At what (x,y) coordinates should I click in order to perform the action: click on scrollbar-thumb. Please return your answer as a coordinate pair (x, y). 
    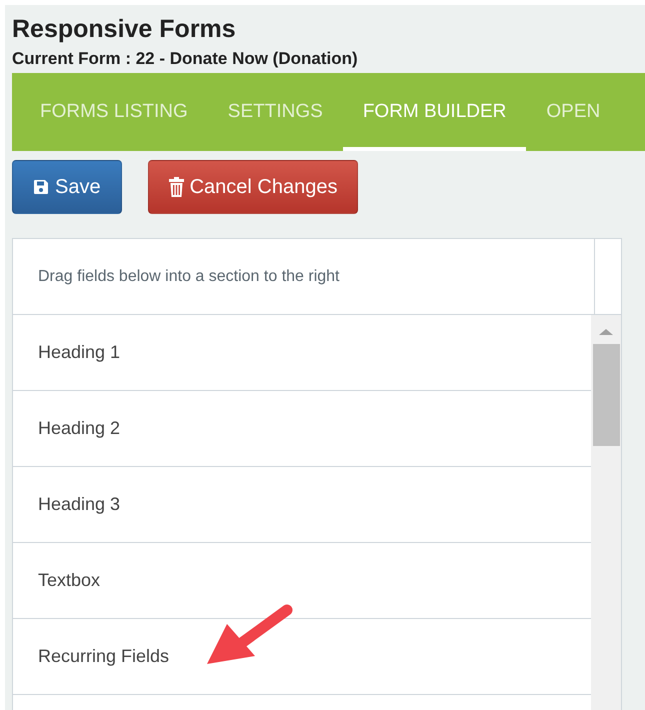
    Looking at the image, I should click on (606, 395).